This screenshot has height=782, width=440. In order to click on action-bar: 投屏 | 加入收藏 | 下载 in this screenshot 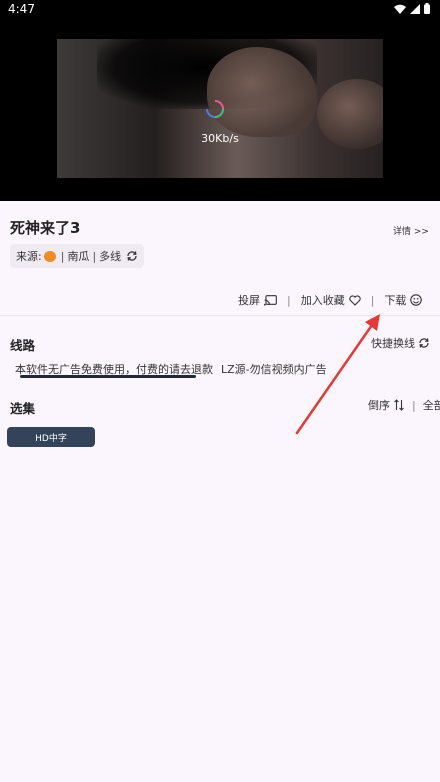, I will do `click(333, 300)`.